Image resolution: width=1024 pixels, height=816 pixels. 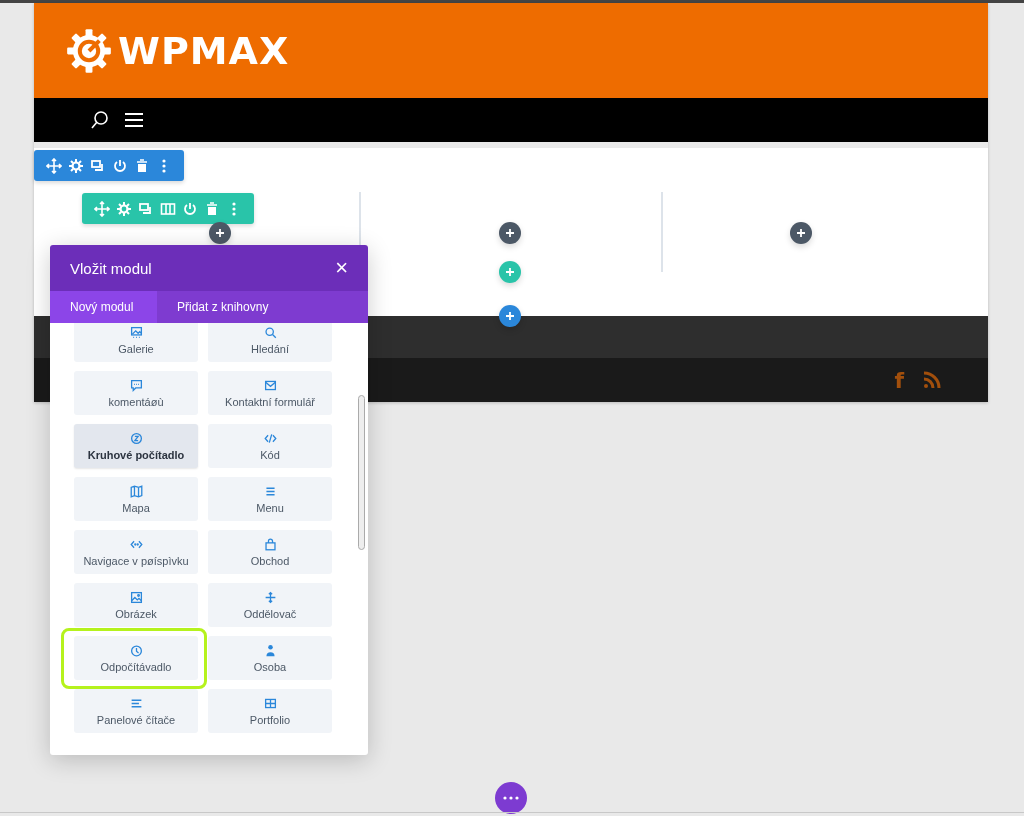 What do you see at coordinates (932, 380) in the screenshot?
I see `rss-icon` at bounding box center [932, 380].